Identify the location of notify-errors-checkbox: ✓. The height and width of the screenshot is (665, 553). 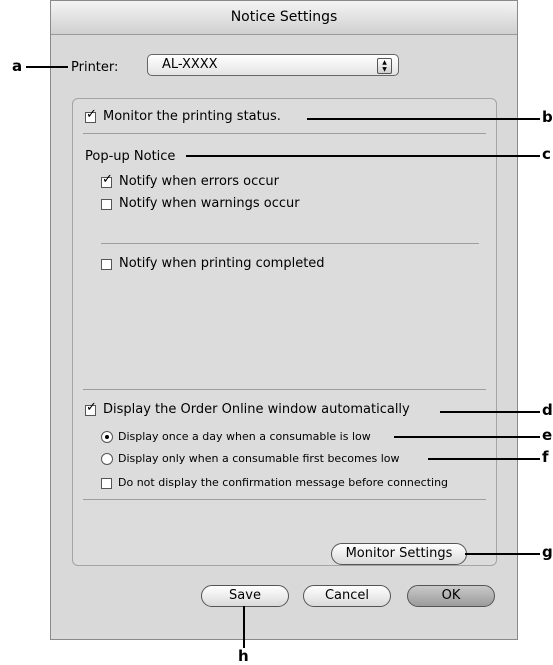
(107, 180).